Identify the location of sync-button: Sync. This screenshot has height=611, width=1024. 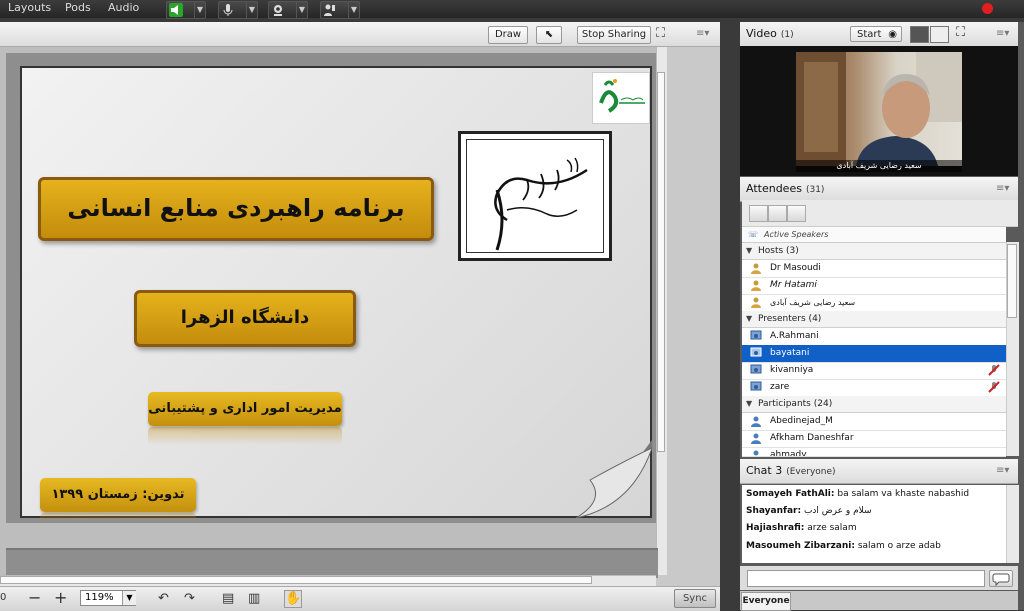
(695, 598).